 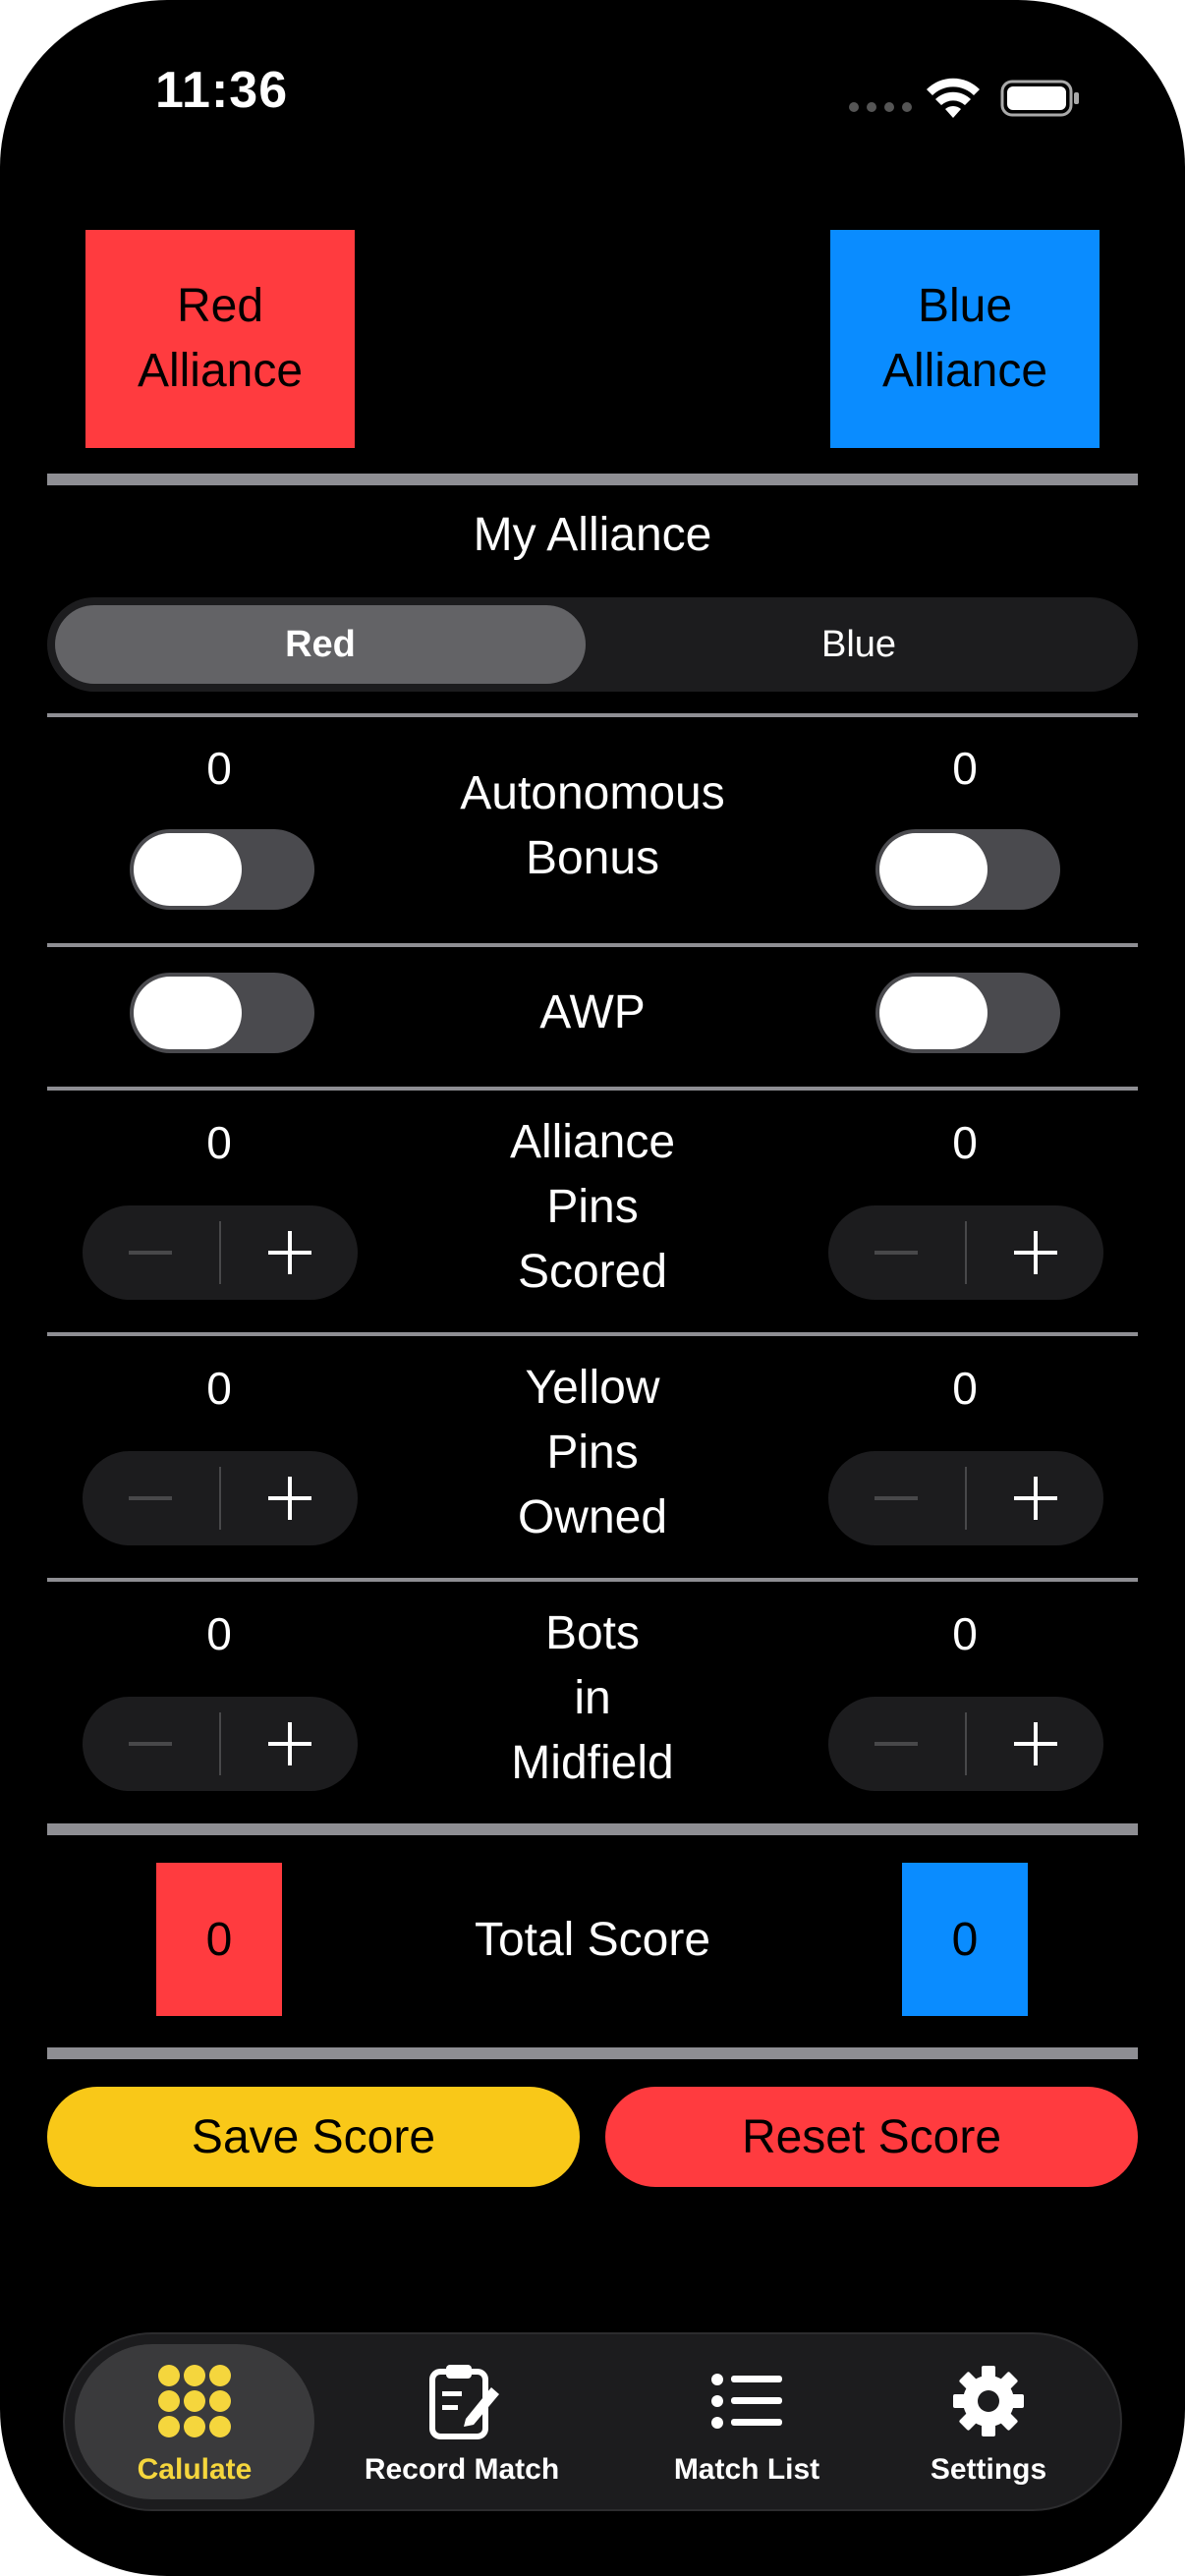 I want to click on segment-red: Red, so click(x=320, y=644).